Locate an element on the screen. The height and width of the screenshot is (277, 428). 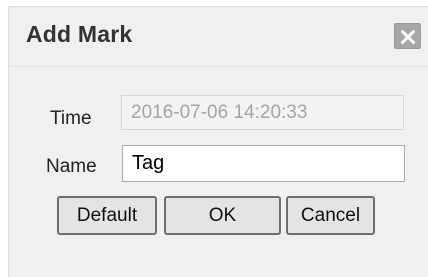
cancel-button: Cancel is located at coordinates (330, 215).